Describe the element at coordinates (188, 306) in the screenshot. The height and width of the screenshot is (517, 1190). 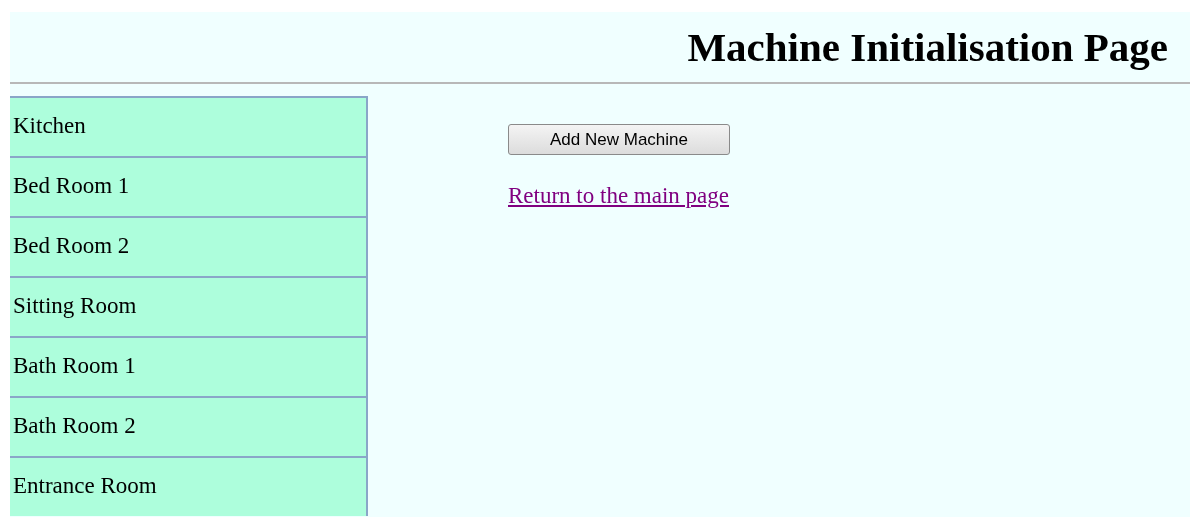
I see `sidebar-item: Sitting Room` at that location.